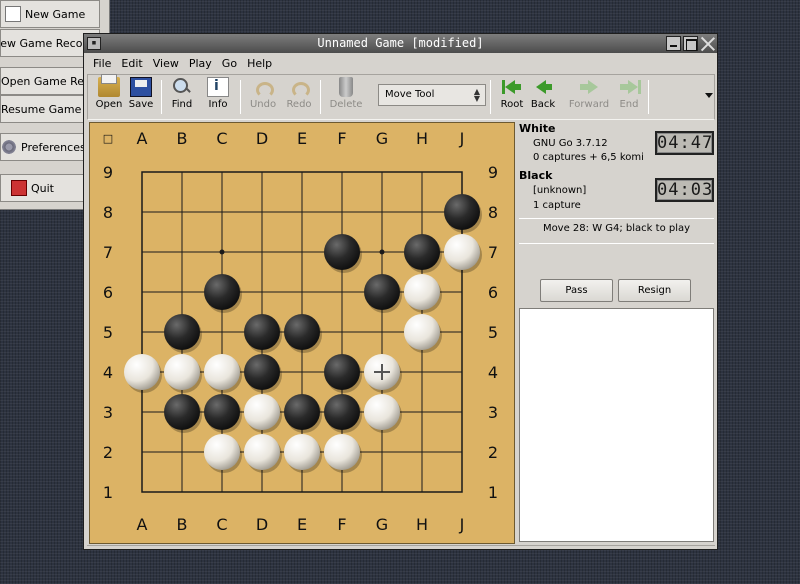 This screenshot has width=800, height=584. I want to click on tool-select: Move Tool ▲ ▼, so click(432, 95).